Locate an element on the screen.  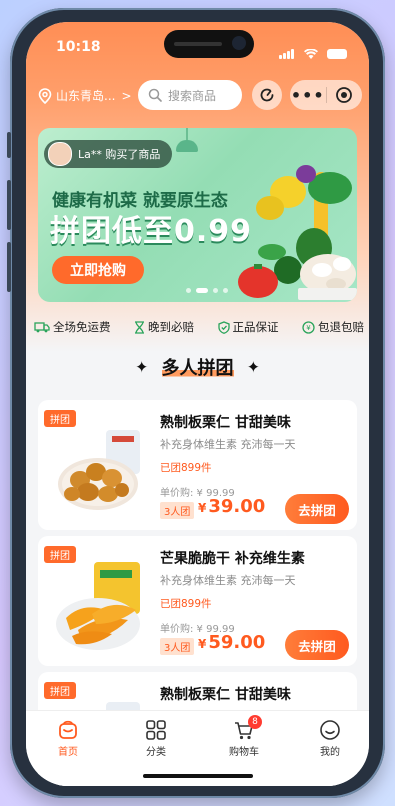
refresh-icon is located at coordinates (267, 95).